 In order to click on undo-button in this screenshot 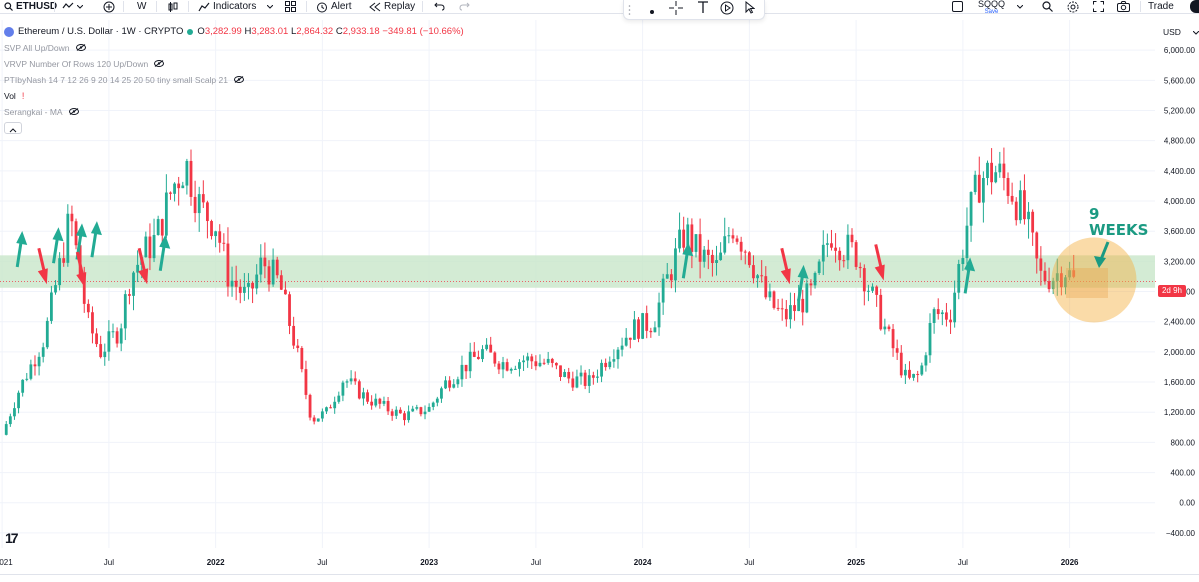, I will do `click(439, 6)`.